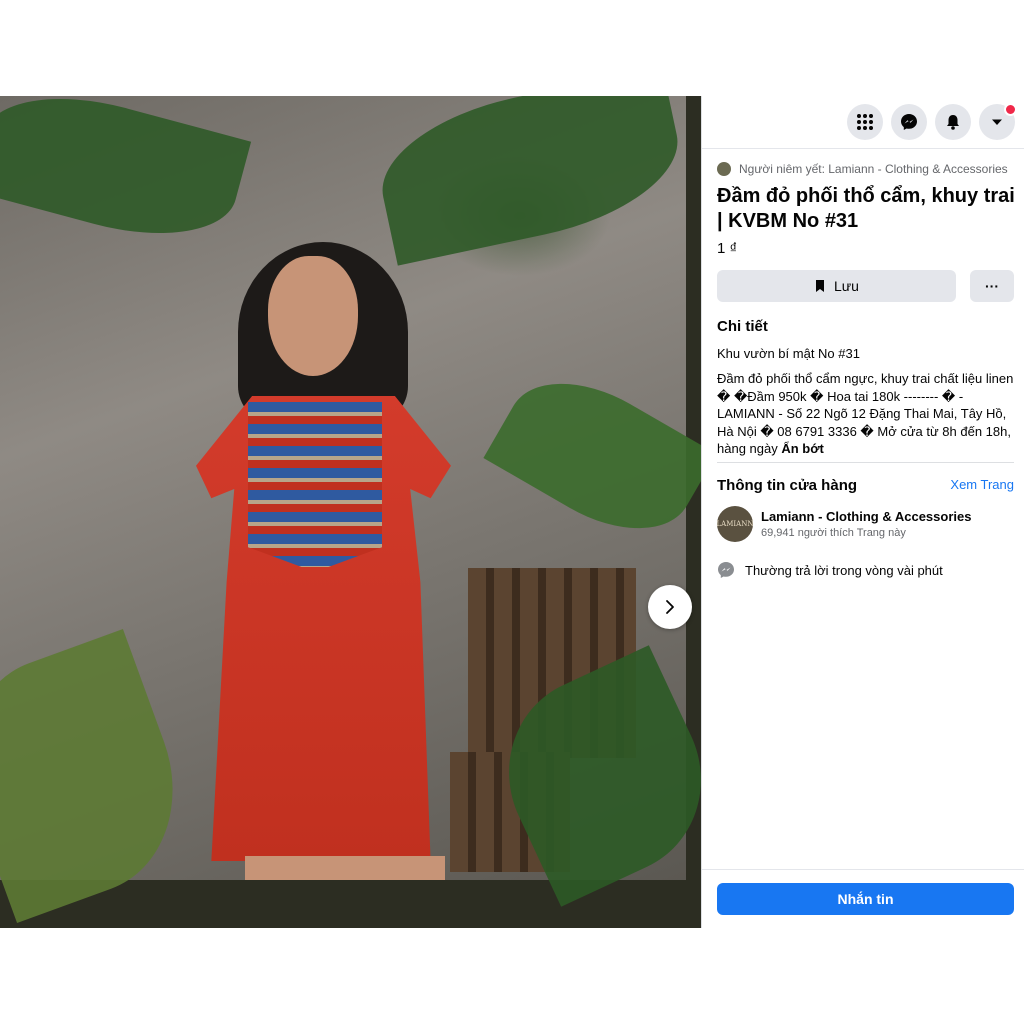 The width and height of the screenshot is (1024, 1024). Describe the element at coordinates (866, 516) in the screenshot. I see `store-name: Lamiann - Clothing & Accessories` at that location.